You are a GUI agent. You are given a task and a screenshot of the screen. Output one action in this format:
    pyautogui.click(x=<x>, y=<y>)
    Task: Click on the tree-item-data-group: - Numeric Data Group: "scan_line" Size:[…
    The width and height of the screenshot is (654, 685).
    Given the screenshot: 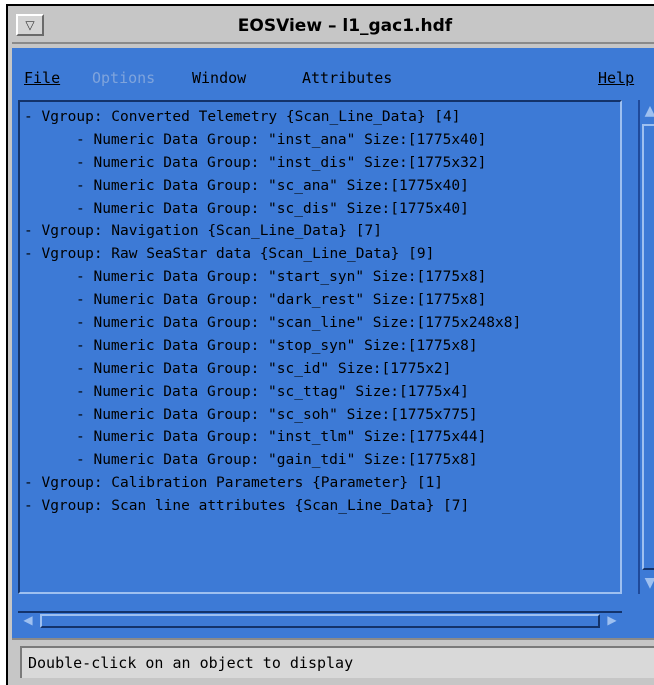 What is the action you would take?
    pyautogui.click(x=322, y=323)
    